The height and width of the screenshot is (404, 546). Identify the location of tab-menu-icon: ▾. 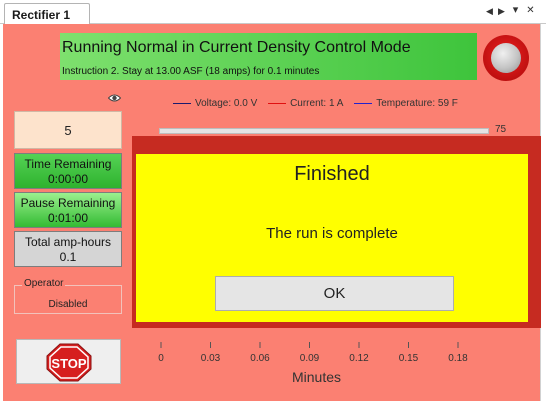
(515, 10).